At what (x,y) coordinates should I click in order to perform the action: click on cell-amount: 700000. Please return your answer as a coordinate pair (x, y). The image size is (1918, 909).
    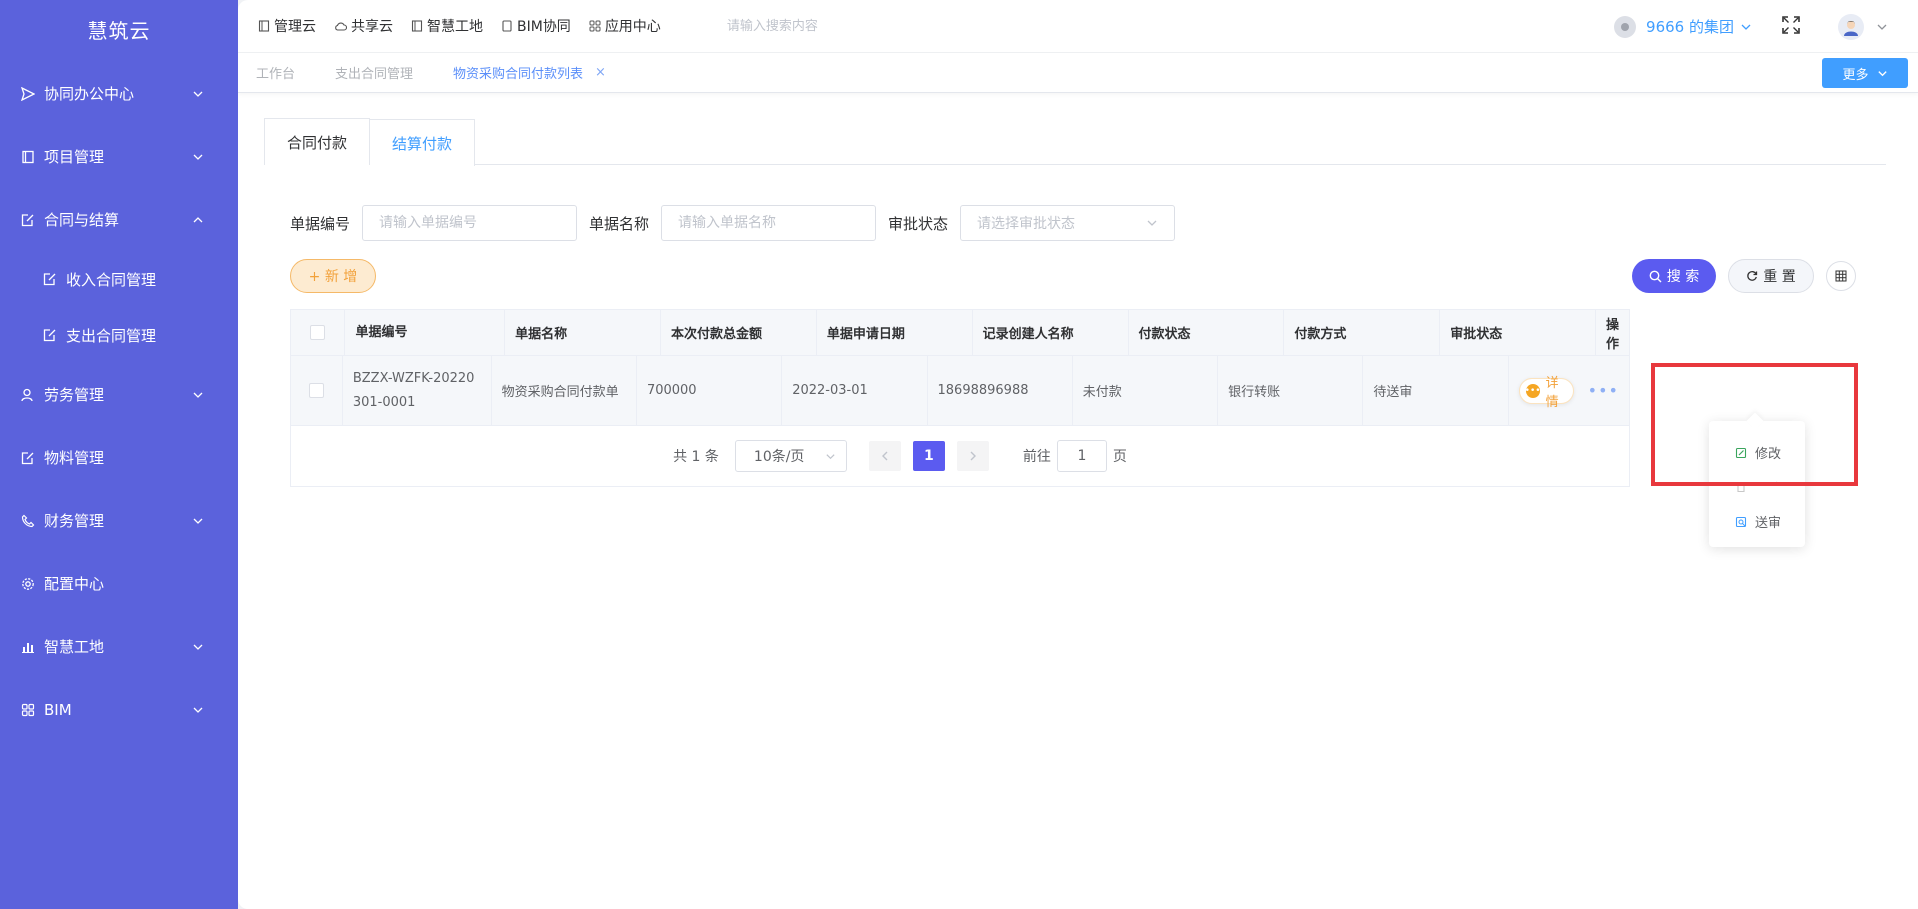
    Looking at the image, I should click on (710, 390).